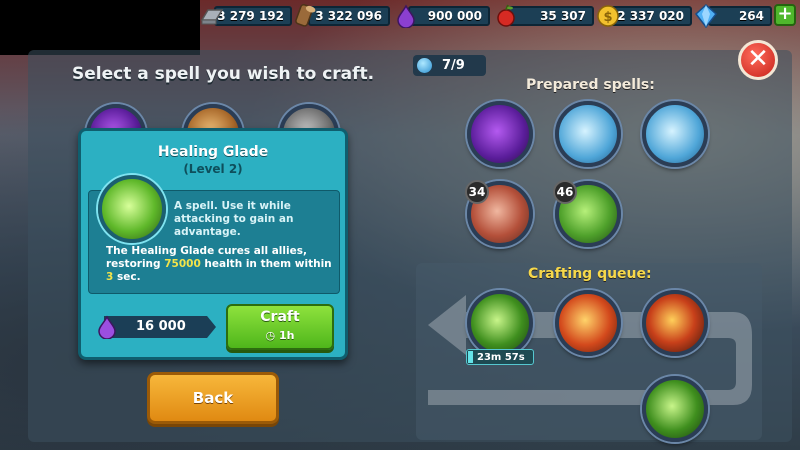 This screenshot has width=800, height=450. I want to click on crafting-queue-title: Crafting queue:, so click(590, 274).